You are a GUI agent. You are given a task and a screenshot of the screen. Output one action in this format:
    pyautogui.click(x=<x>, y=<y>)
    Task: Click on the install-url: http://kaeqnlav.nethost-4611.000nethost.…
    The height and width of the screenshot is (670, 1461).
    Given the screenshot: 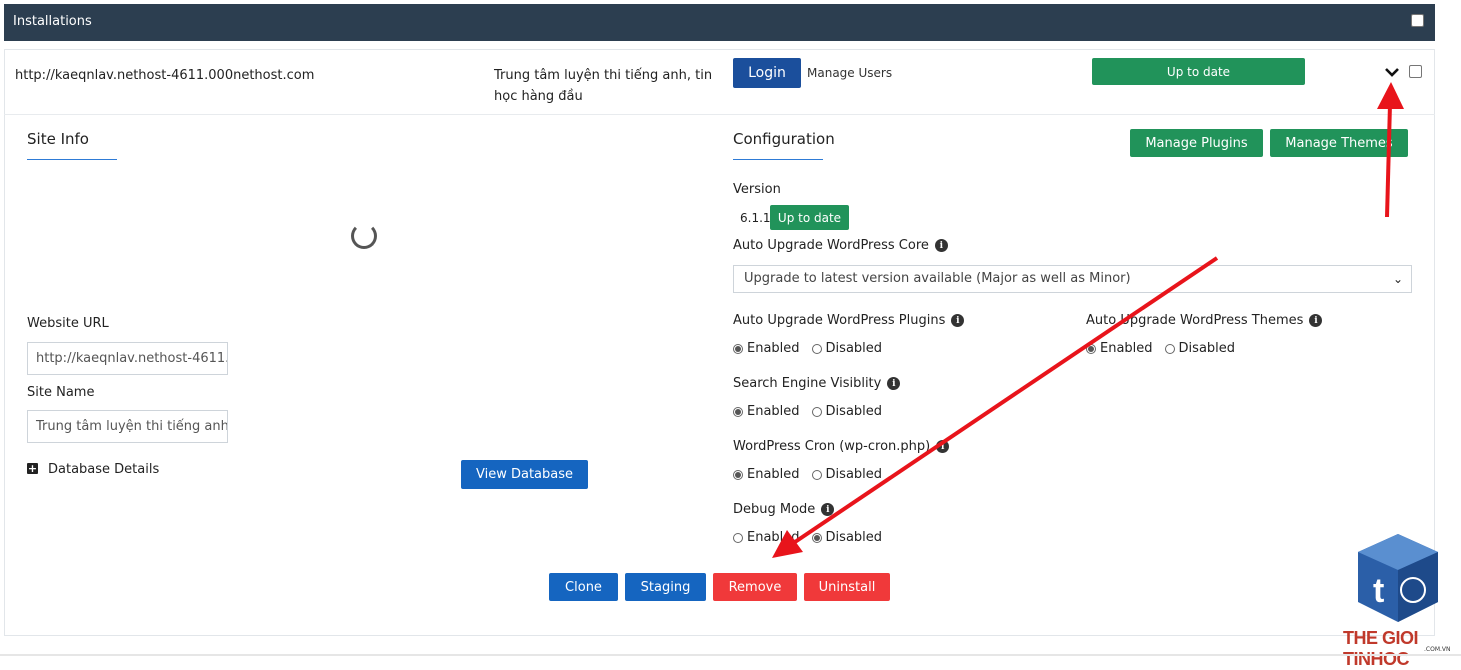 What is the action you would take?
    pyautogui.click(x=164, y=75)
    